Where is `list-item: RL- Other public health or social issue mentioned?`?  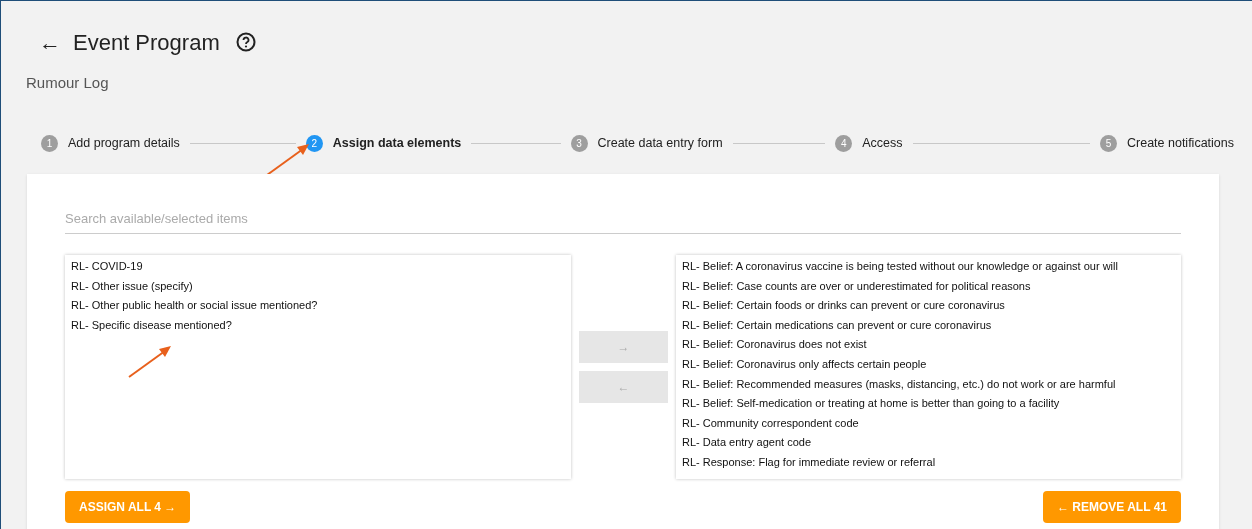
list-item: RL- Other public health or social issue mentioned? is located at coordinates (318, 306).